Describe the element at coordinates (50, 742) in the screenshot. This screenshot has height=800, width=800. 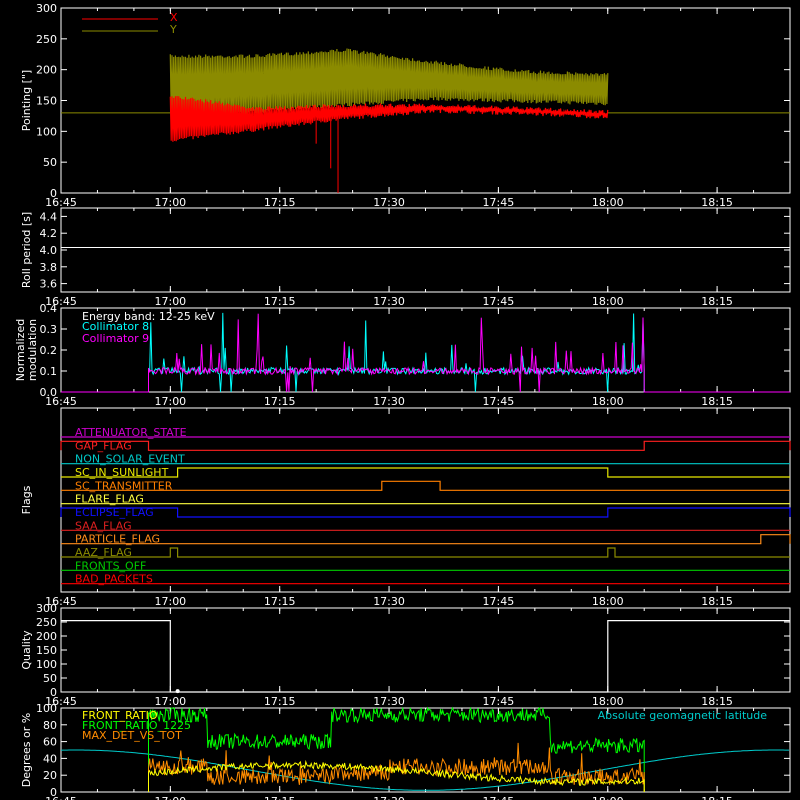
I see `y-tick-label: 60` at that location.